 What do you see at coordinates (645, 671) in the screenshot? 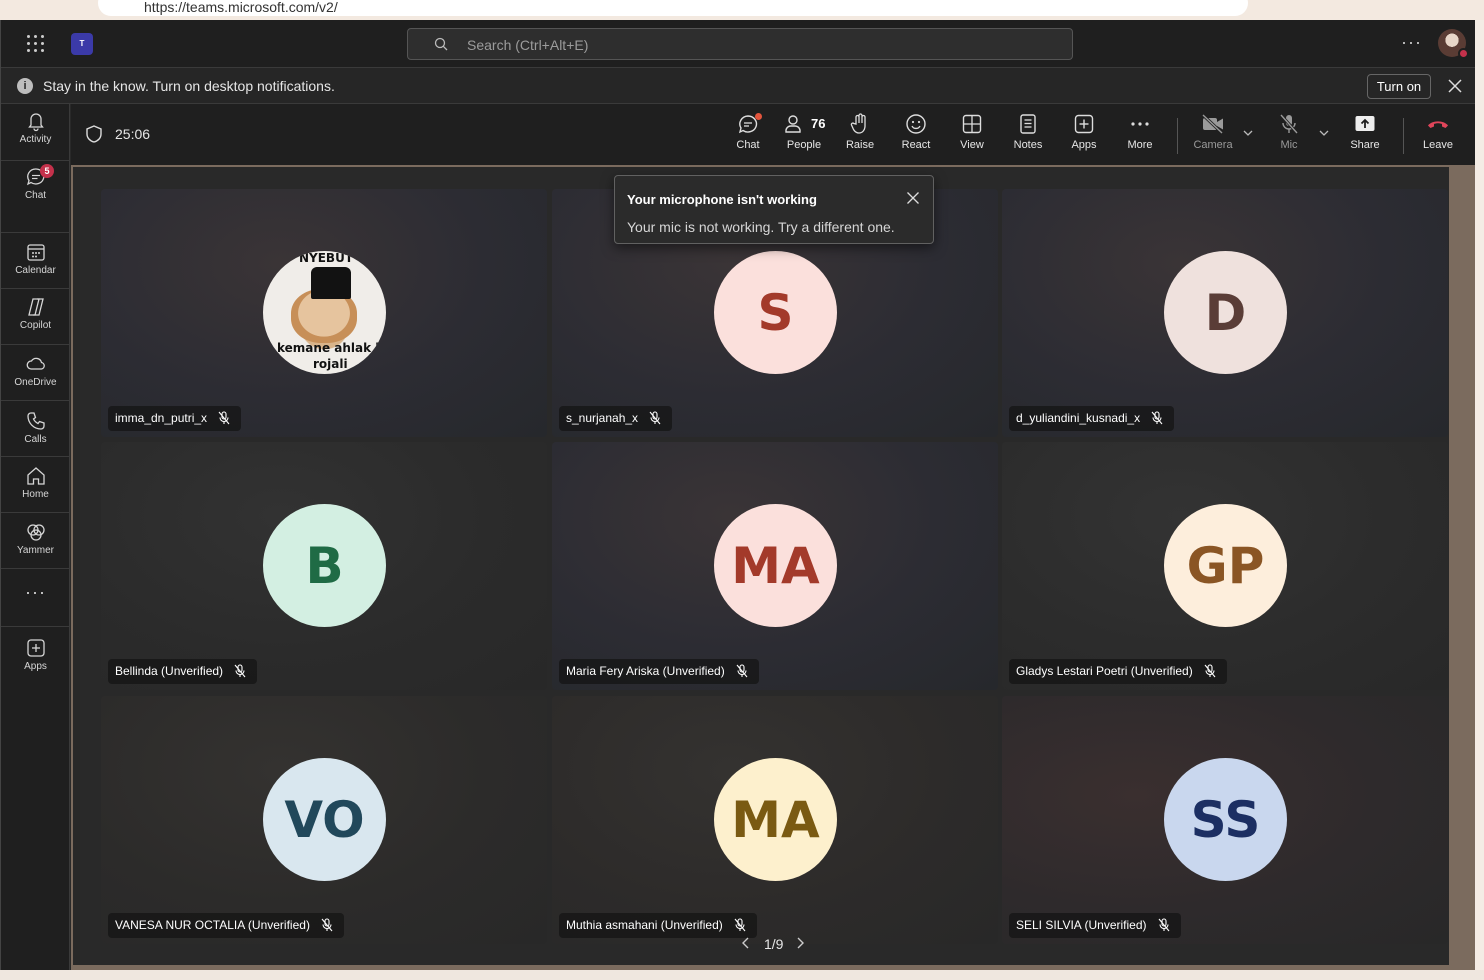
I see `participant-name: Maria Fery Ariska (Unverified)` at bounding box center [645, 671].